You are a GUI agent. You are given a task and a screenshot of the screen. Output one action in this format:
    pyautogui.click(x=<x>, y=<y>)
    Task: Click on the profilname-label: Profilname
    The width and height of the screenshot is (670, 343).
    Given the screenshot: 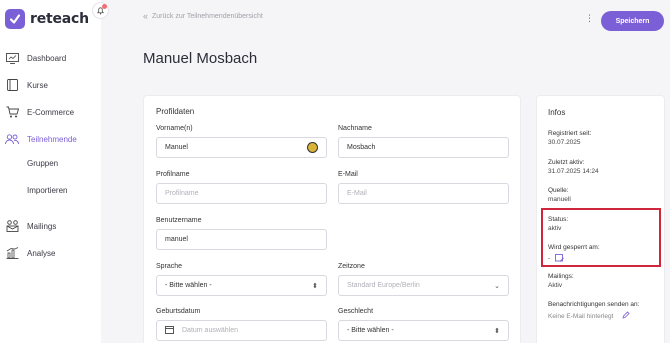 What is the action you would take?
    pyautogui.click(x=173, y=174)
    